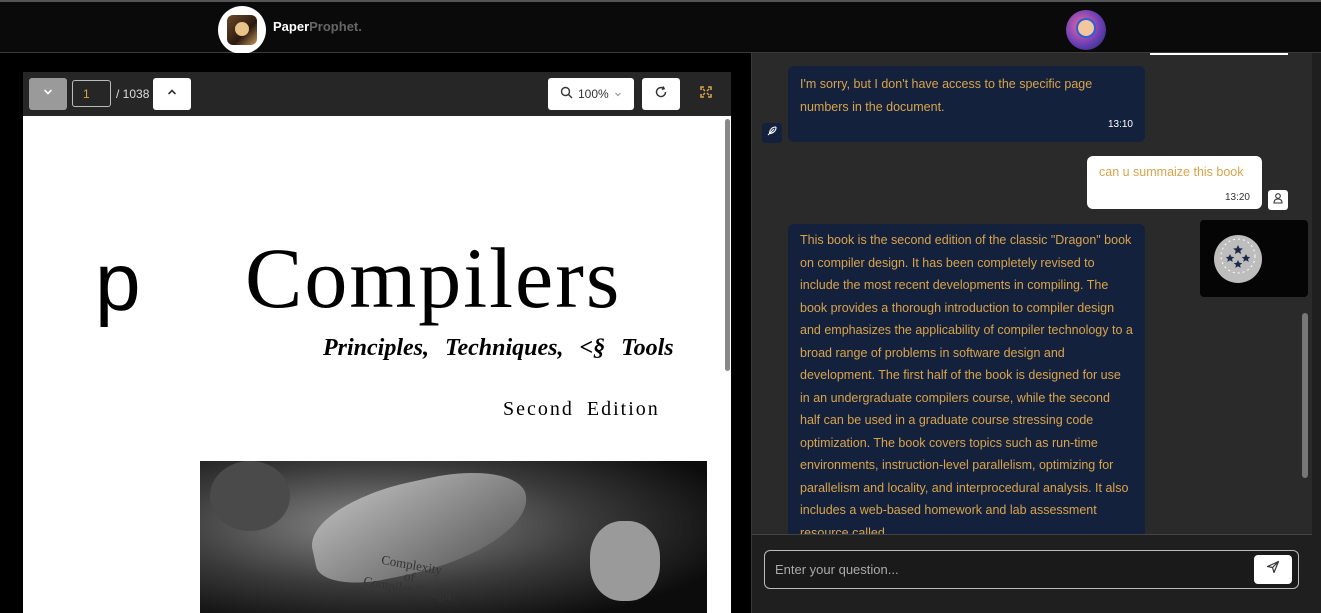 Image resolution: width=1321 pixels, height=613 pixels. What do you see at coordinates (1210, 54) in the screenshot?
I see `previous-message-edge` at bounding box center [1210, 54].